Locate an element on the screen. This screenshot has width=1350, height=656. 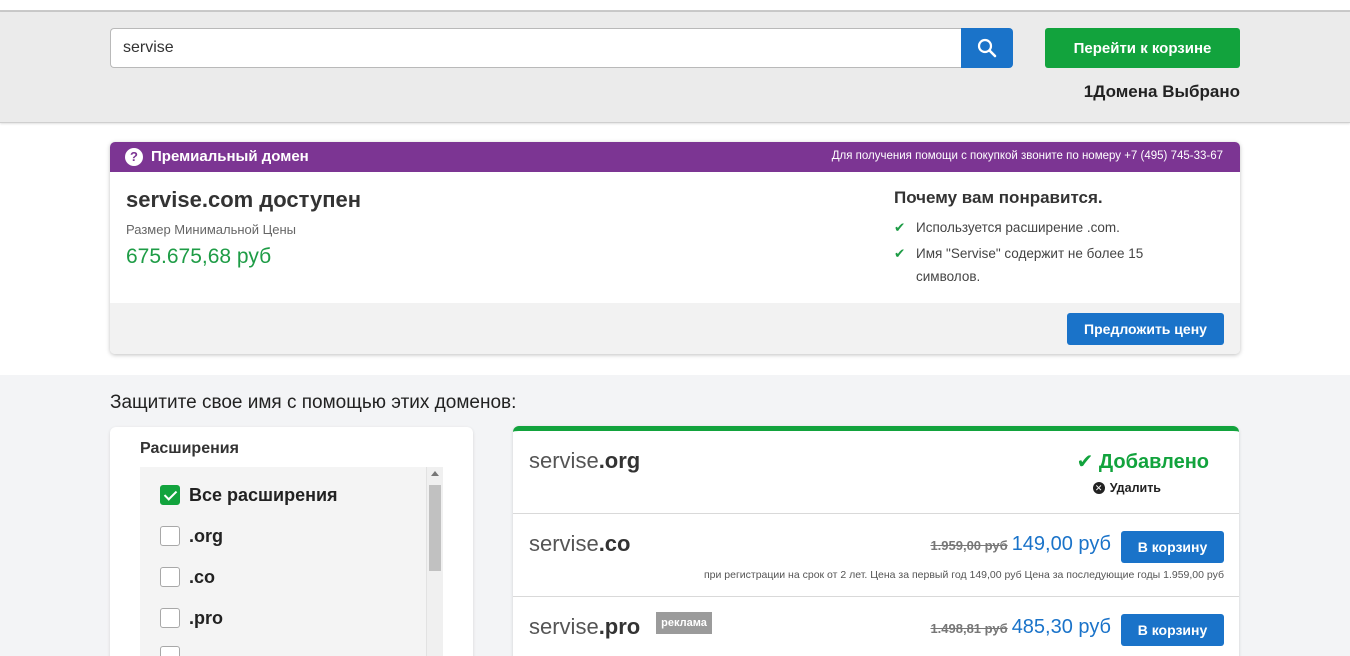
filter-org: .org is located at coordinates (191, 536).